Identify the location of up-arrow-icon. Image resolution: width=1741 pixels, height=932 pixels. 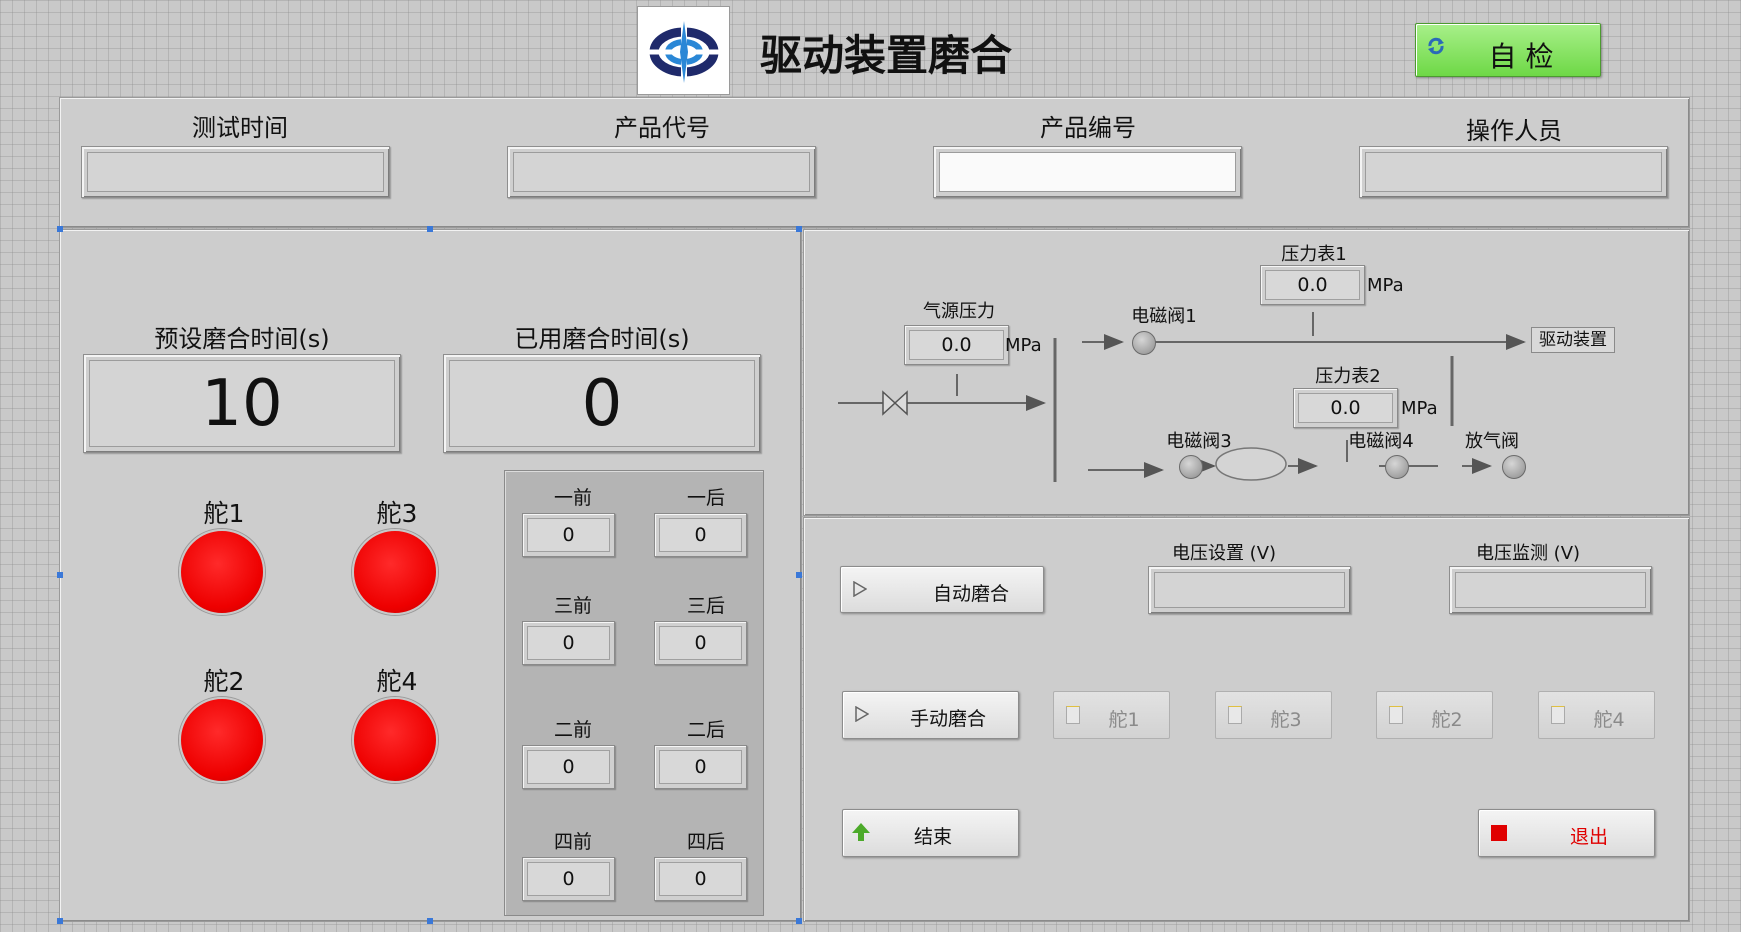
(861, 832).